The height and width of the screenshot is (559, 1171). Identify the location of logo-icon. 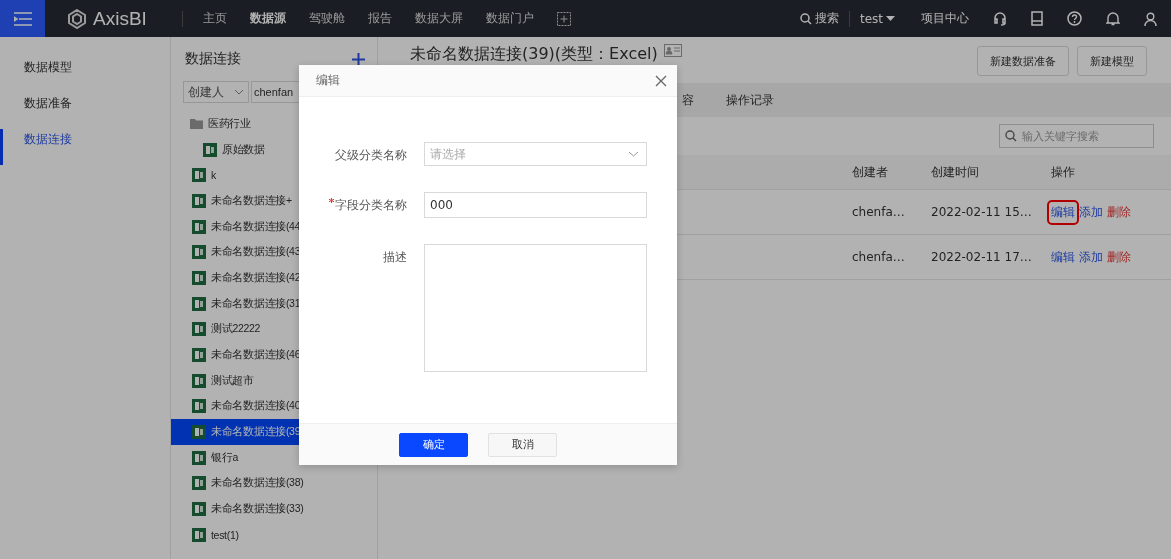
(77, 18).